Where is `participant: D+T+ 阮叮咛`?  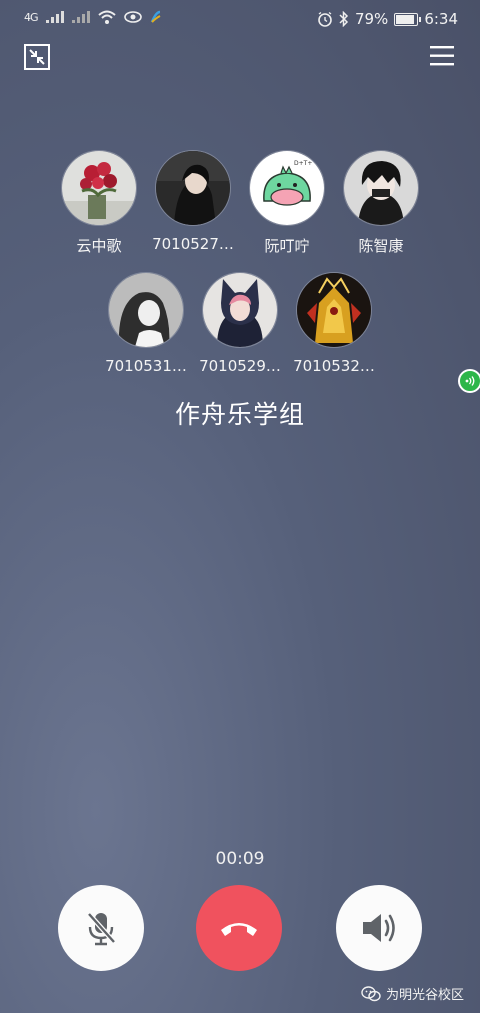
participant: D+T+ 阮叮咛 is located at coordinates (287, 203).